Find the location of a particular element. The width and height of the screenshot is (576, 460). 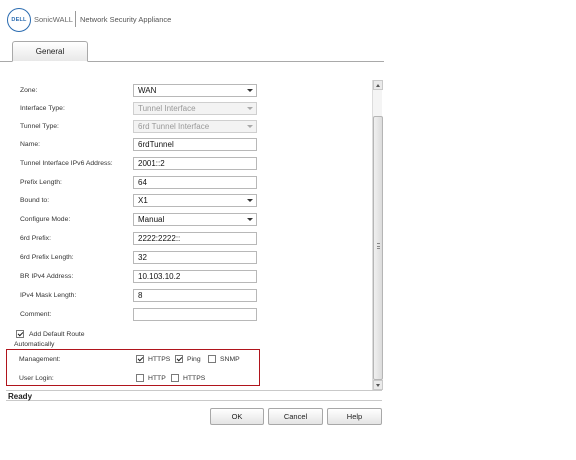

user-login-label: User Login: is located at coordinates (36, 378).